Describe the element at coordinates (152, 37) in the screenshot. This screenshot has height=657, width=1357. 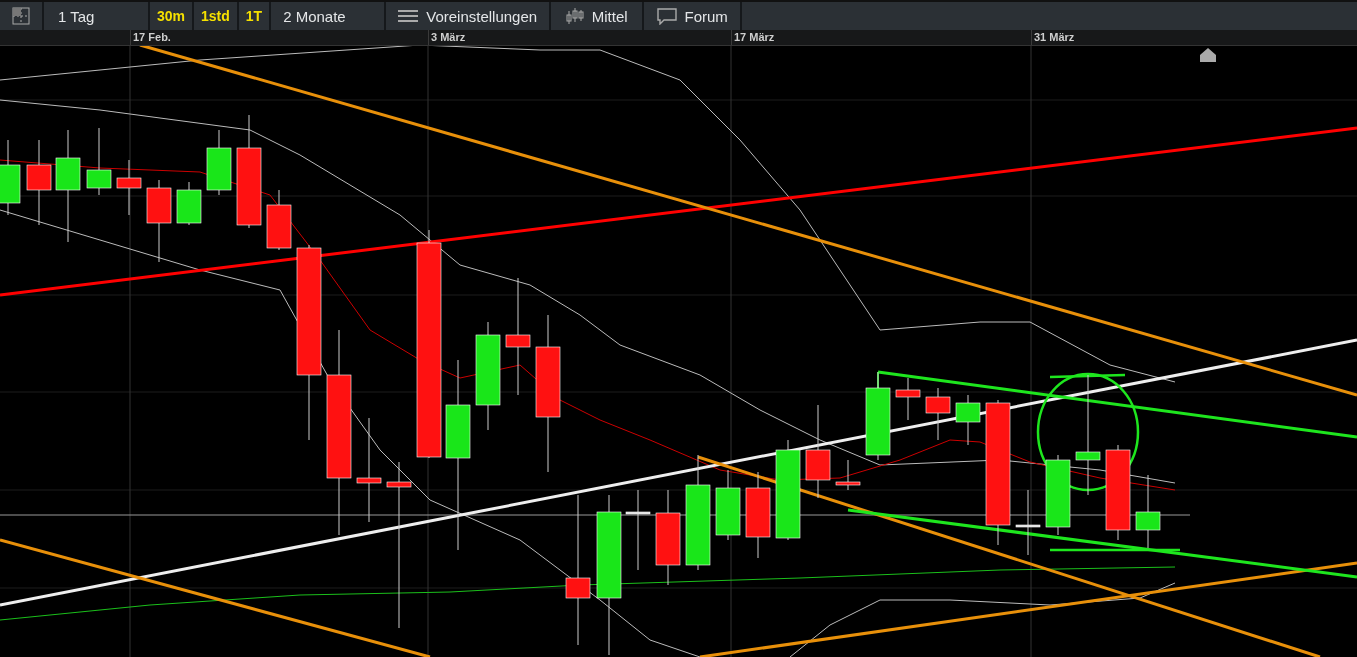
I see `date-label: 17 Feb.` at that location.